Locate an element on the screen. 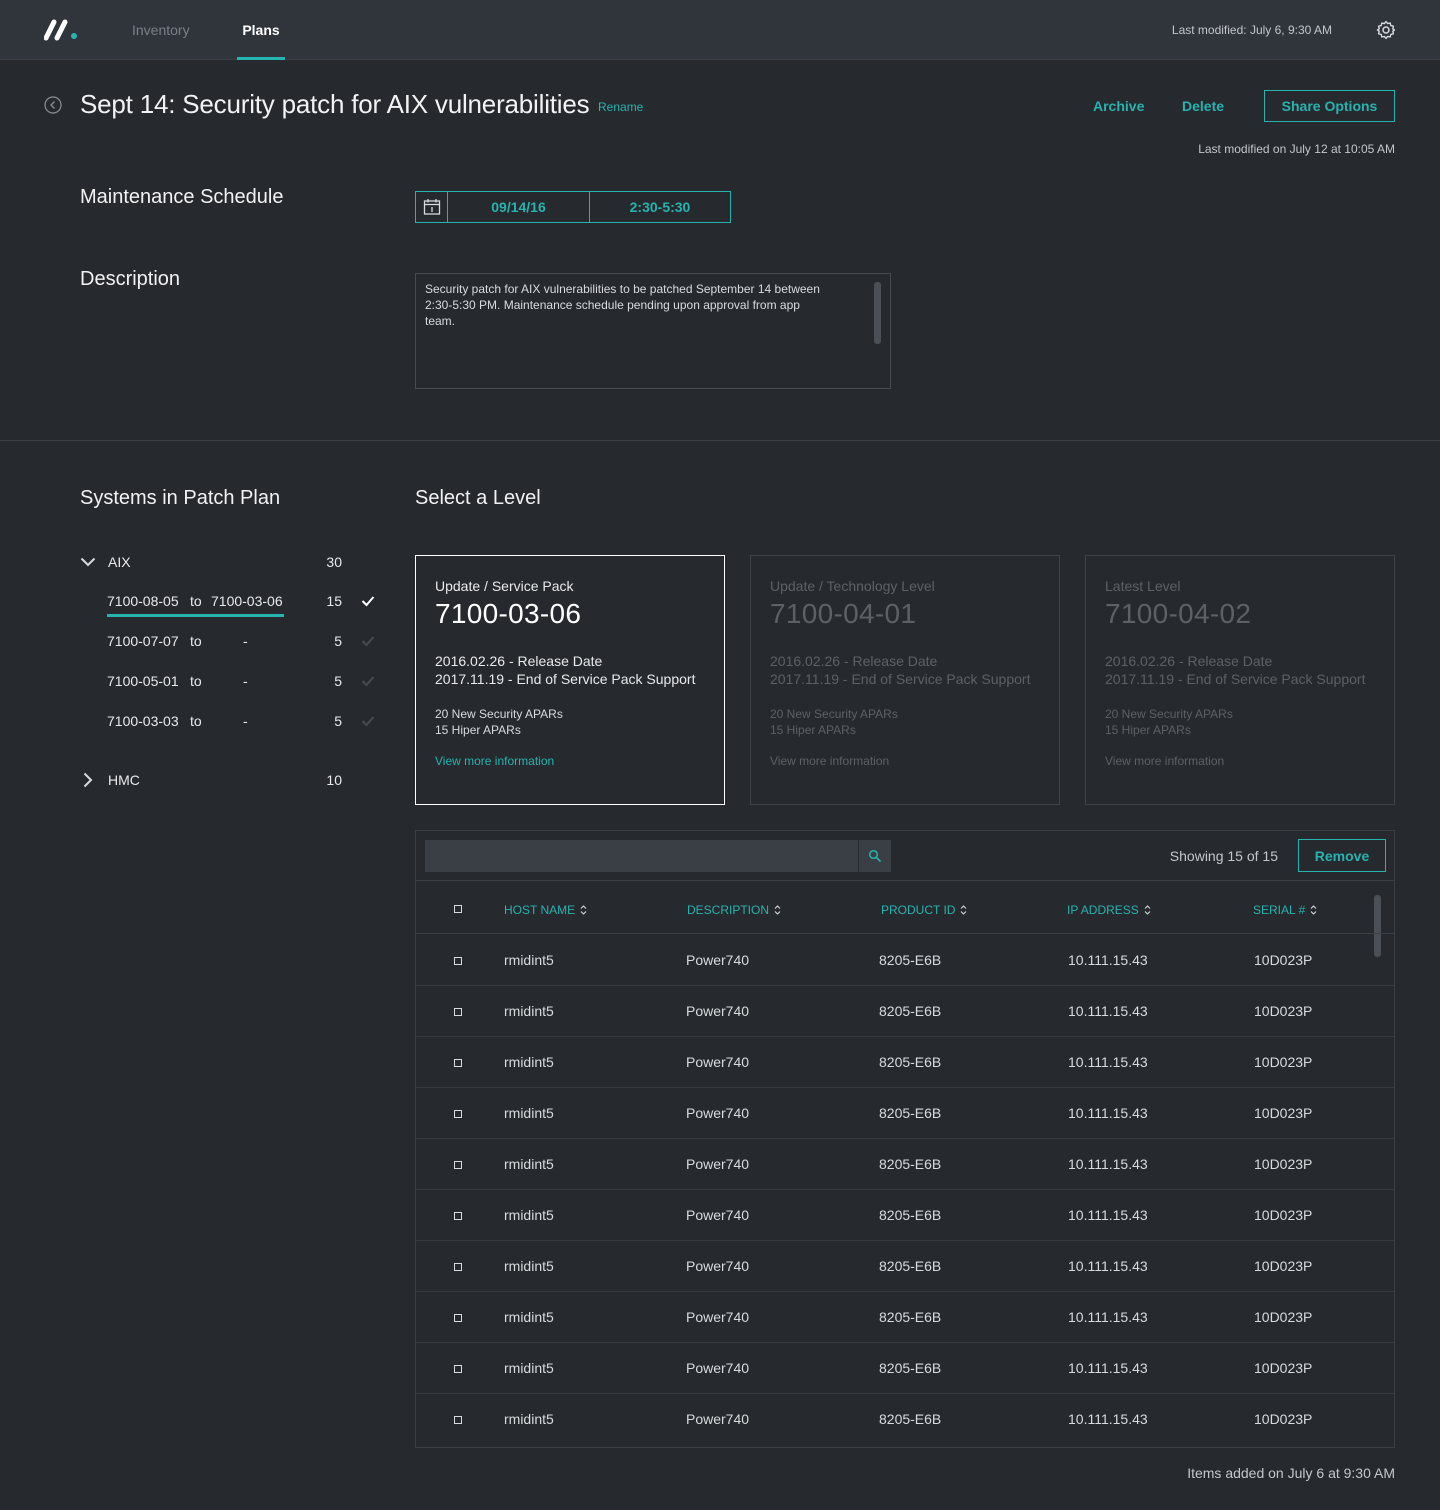  level-from: 7100-03-03 is located at coordinates (143, 721).